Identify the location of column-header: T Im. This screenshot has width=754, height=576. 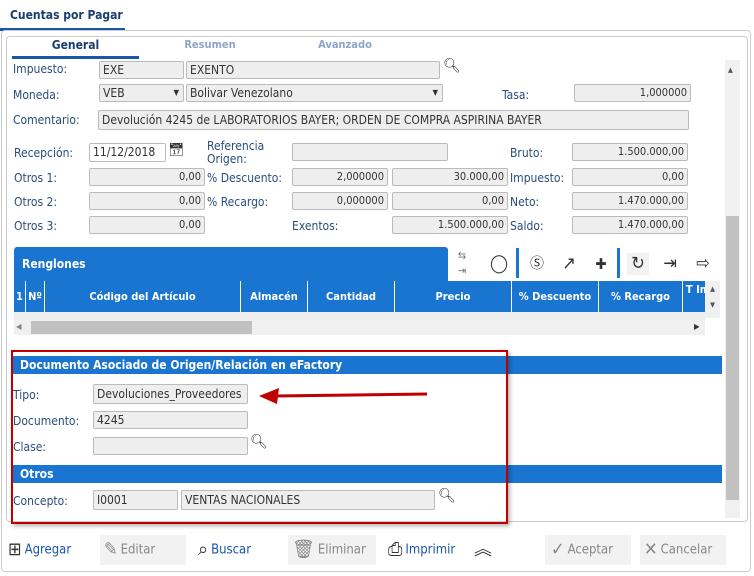
(694, 296).